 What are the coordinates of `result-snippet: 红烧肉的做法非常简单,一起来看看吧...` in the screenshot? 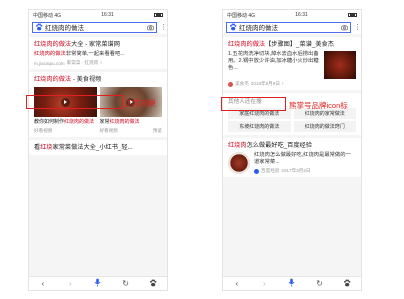 It's located at (79, 54).